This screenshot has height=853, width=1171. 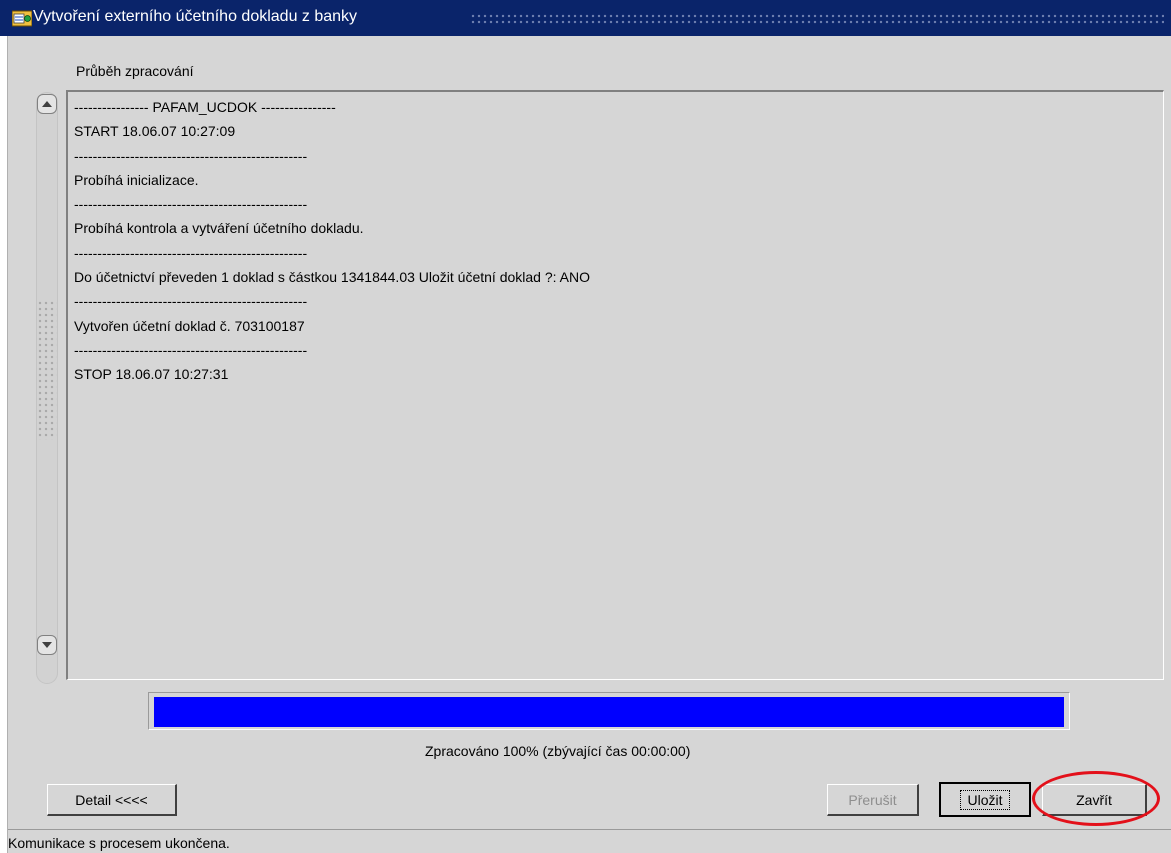 What do you see at coordinates (558, 751) in the screenshot?
I see `progress-status-text: Zpracováno 100% (zbývající čas 00:00:00)` at bounding box center [558, 751].